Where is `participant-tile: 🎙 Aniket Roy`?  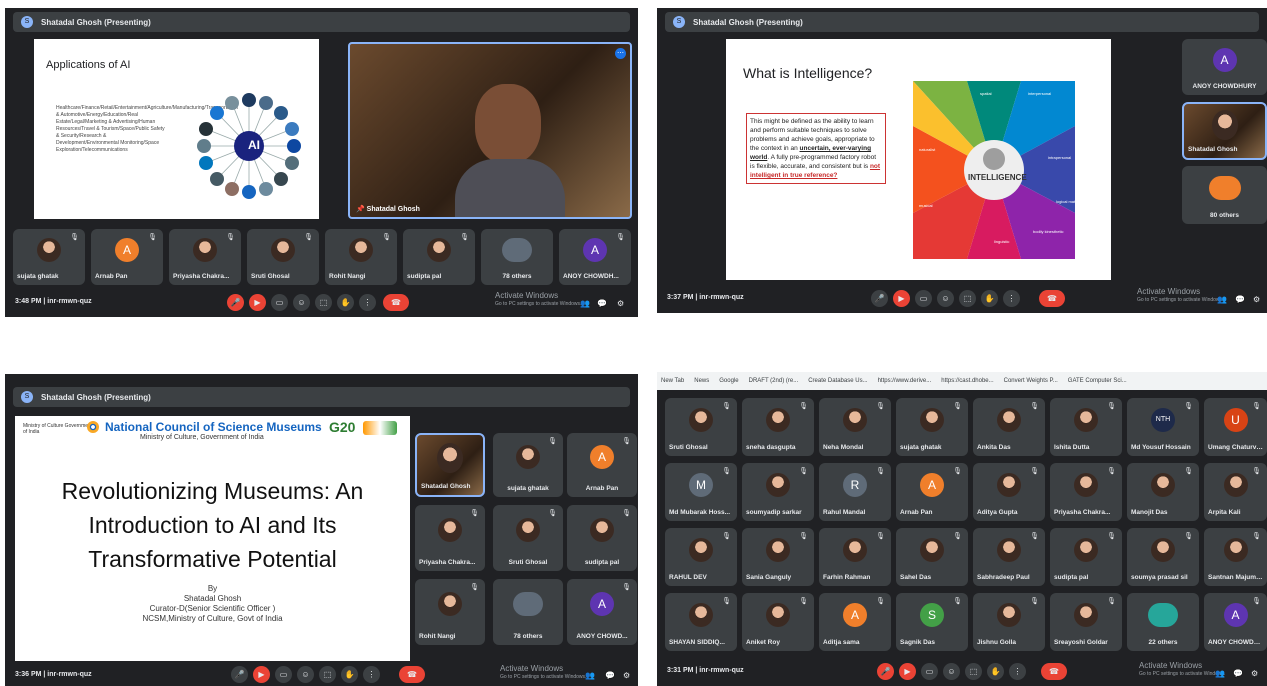
participant-tile: 🎙 Aniket Roy is located at coordinates (778, 622).